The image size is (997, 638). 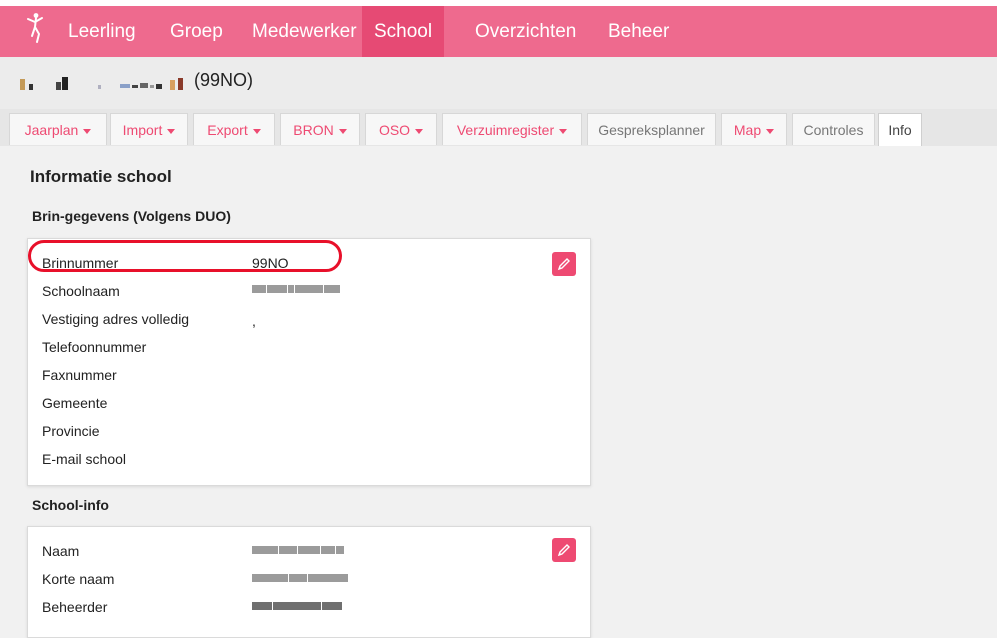 I want to click on schoolnaam-label: Schoolnaam, so click(x=81, y=291).